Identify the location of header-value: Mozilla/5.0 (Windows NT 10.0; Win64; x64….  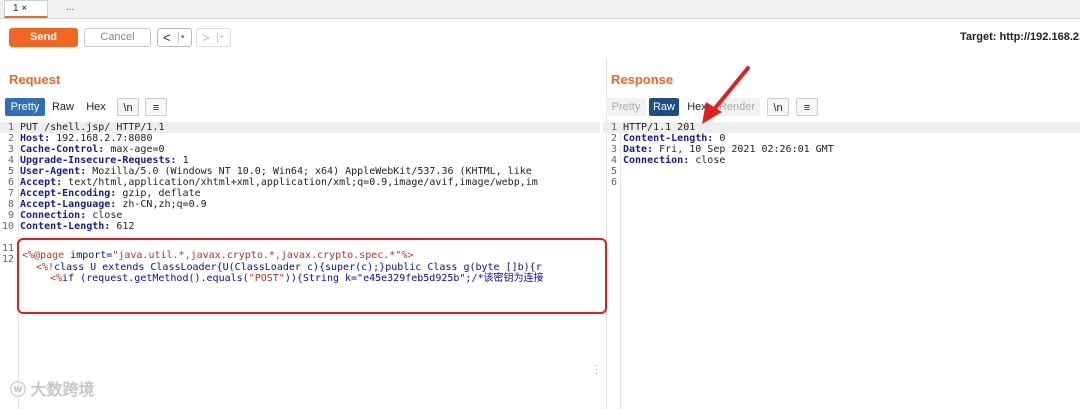
(309, 171).